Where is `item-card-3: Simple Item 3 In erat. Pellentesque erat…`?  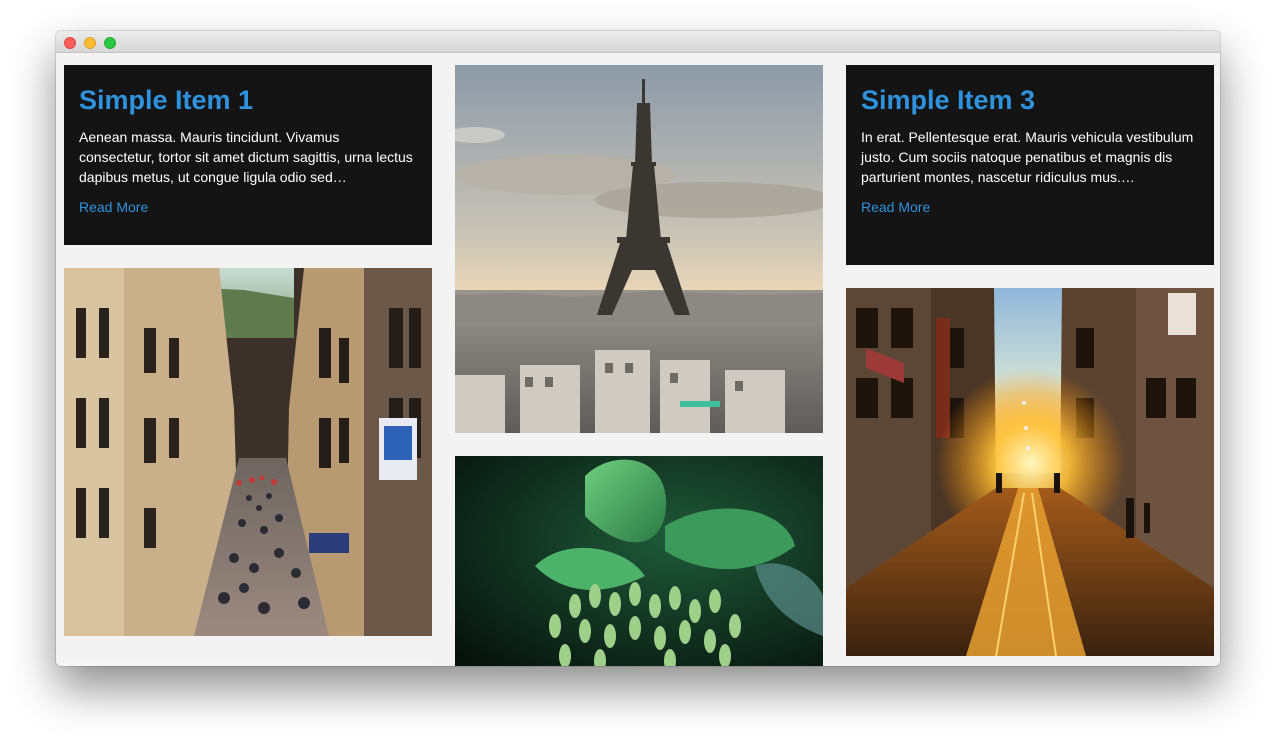 item-card-3: Simple Item 3 In erat. Pellentesque erat… is located at coordinates (1030, 165).